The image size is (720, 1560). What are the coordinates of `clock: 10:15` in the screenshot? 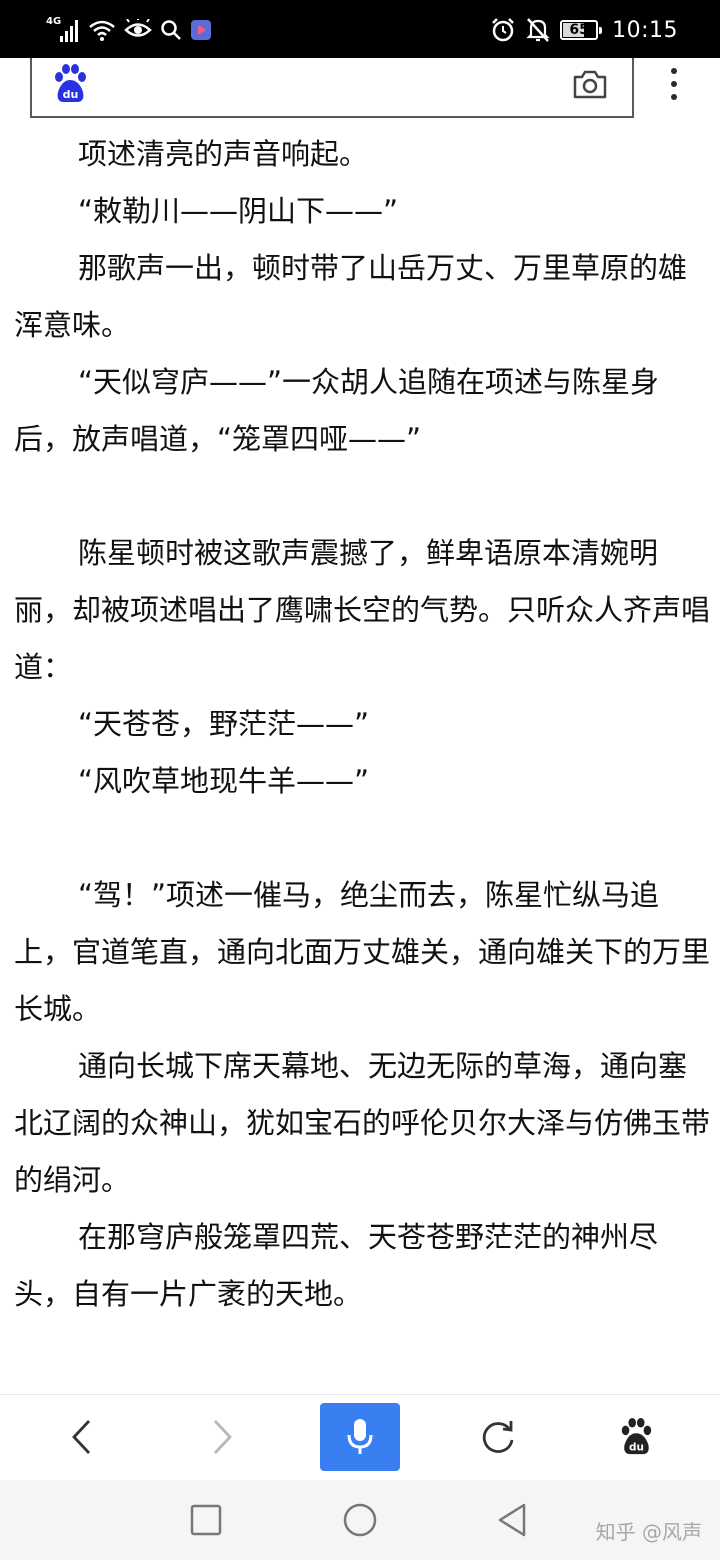 It's located at (645, 30).